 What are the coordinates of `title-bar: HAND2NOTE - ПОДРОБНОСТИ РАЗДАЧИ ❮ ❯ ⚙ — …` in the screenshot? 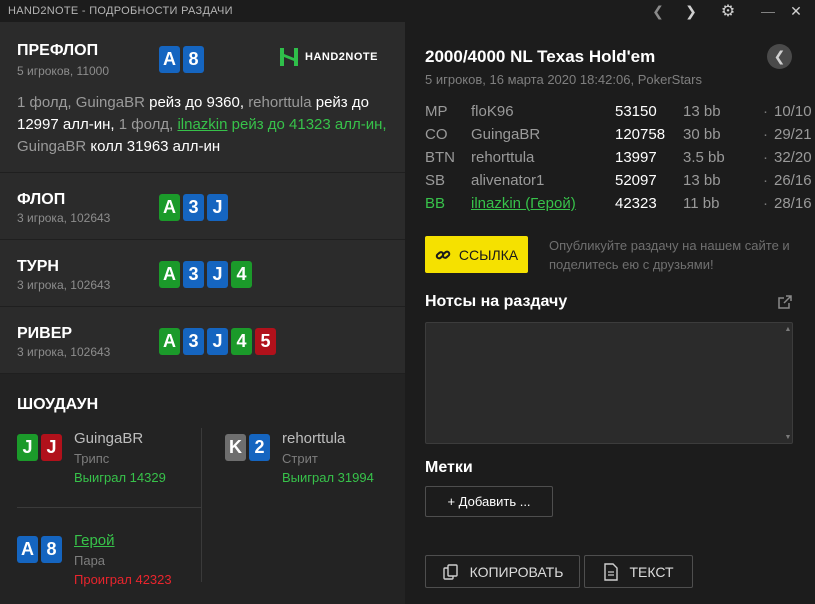 It's located at (407, 11).